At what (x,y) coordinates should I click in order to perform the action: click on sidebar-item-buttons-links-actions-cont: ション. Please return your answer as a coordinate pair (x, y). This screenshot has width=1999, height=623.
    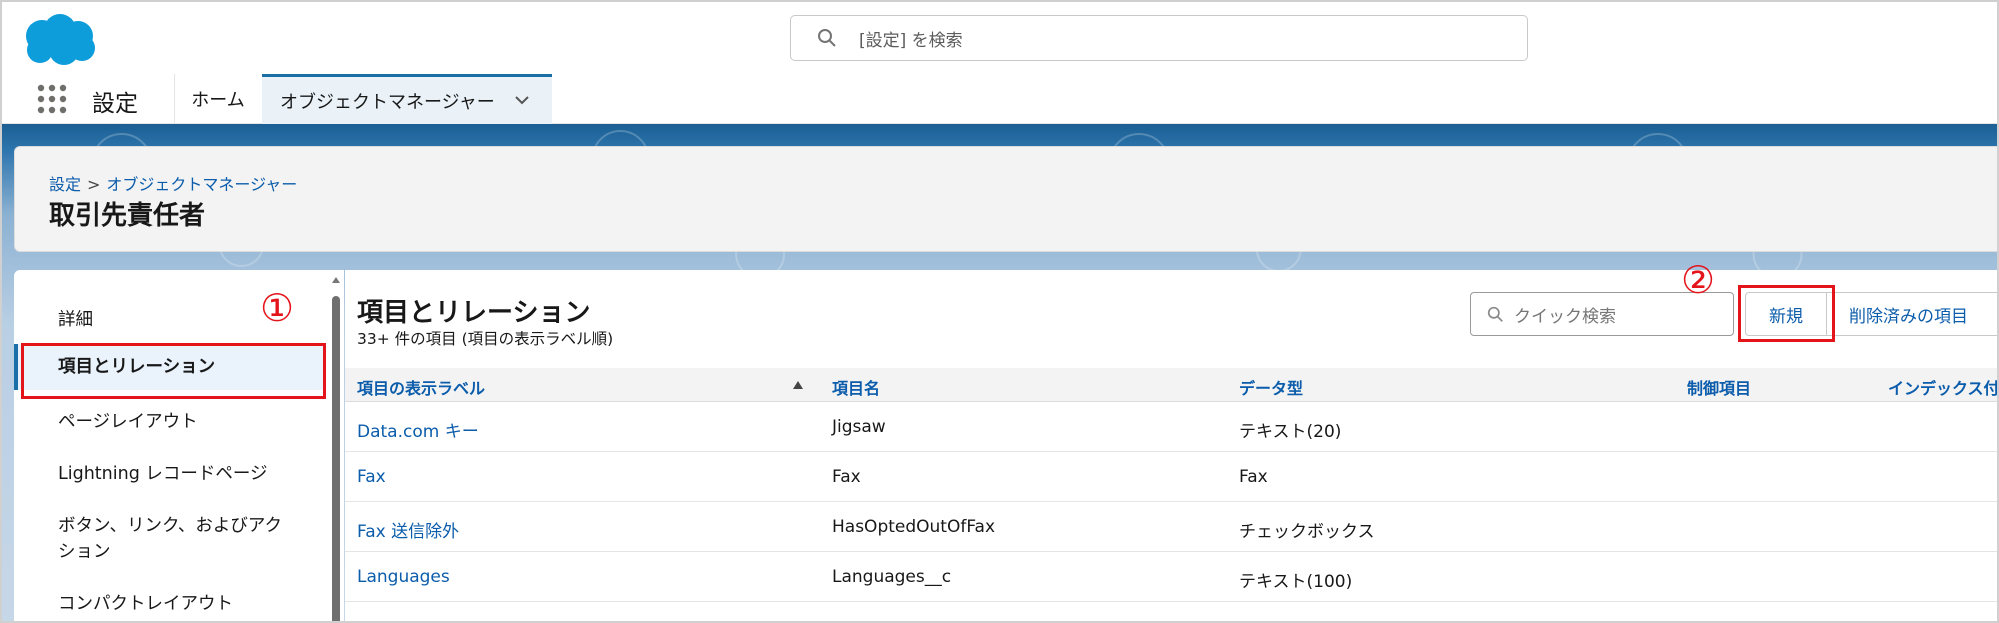
    Looking at the image, I should click on (169, 550).